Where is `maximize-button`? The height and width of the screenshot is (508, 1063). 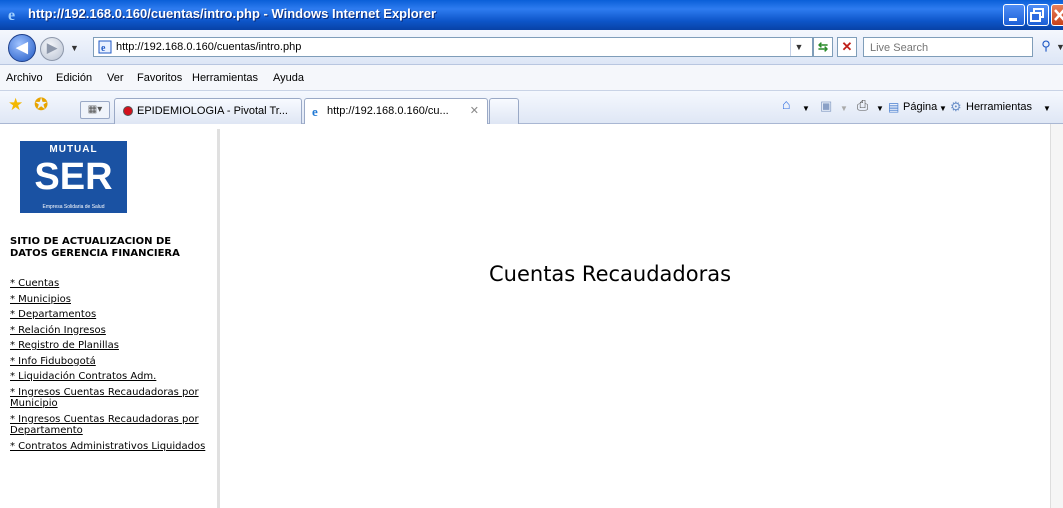
maximize-button is located at coordinates (1038, 15).